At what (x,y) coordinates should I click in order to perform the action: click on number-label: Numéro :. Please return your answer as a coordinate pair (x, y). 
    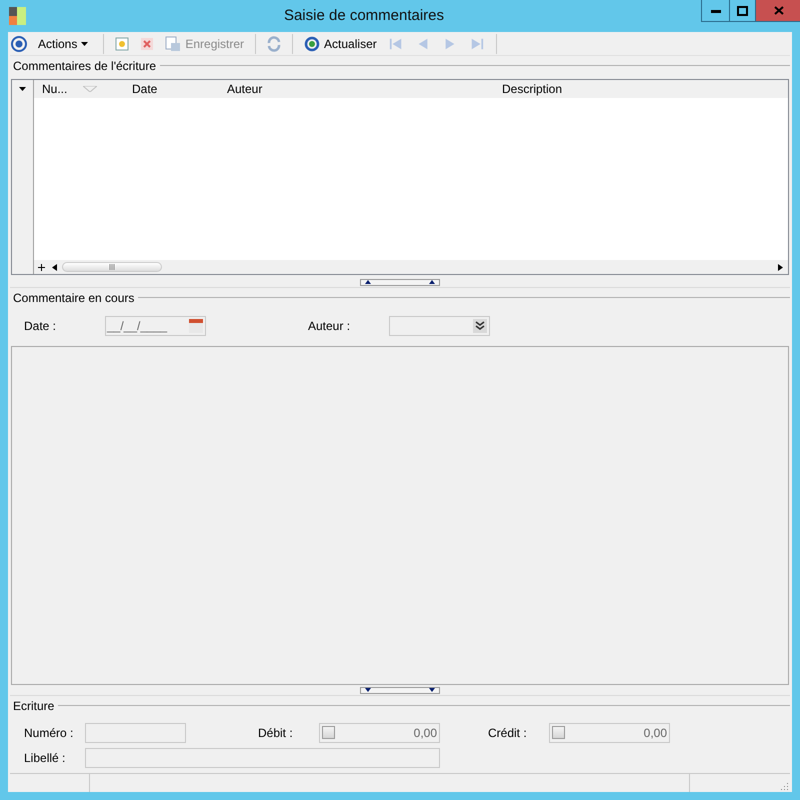
    Looking at the image, I should click on (48, 733).